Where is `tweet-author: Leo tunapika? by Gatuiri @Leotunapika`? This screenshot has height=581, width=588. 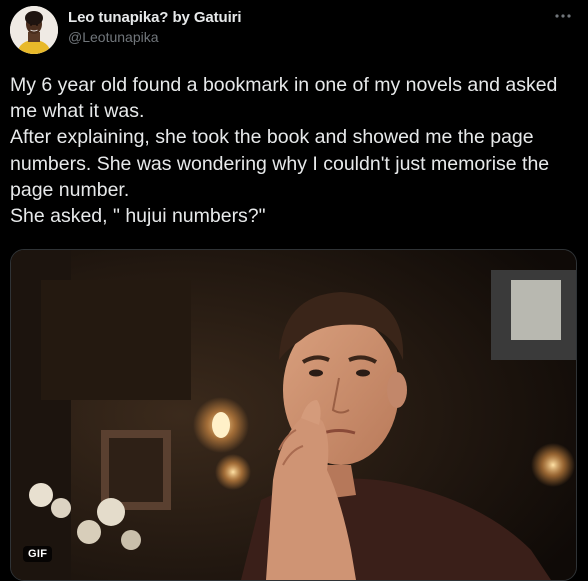
tweet-author: Leo tunapika? by Gatuiri @Leotunapika is located at coordinates (155, 28).